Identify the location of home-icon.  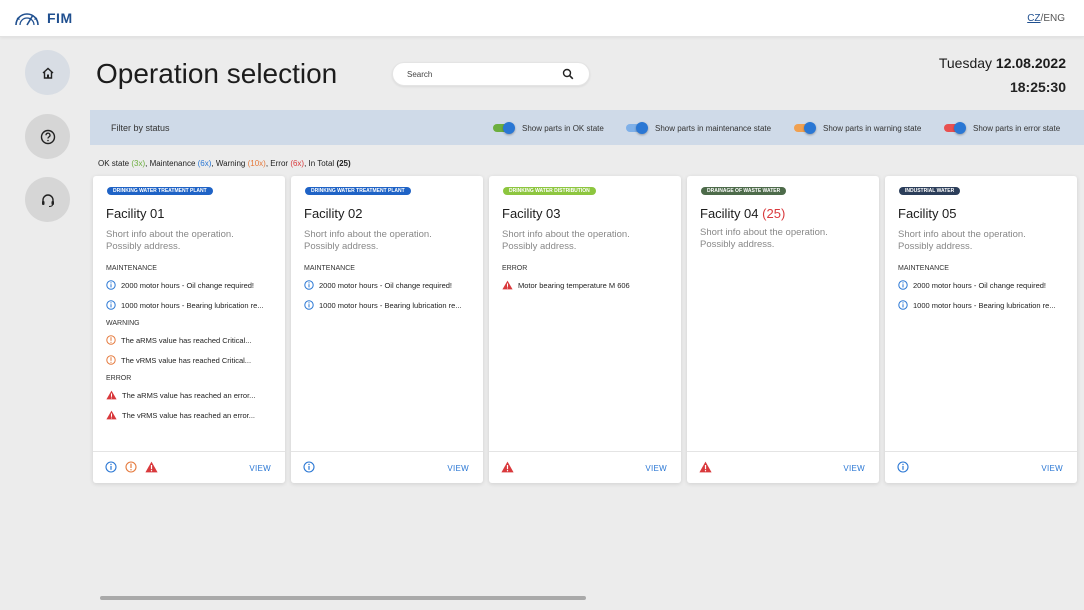
(47, 73).